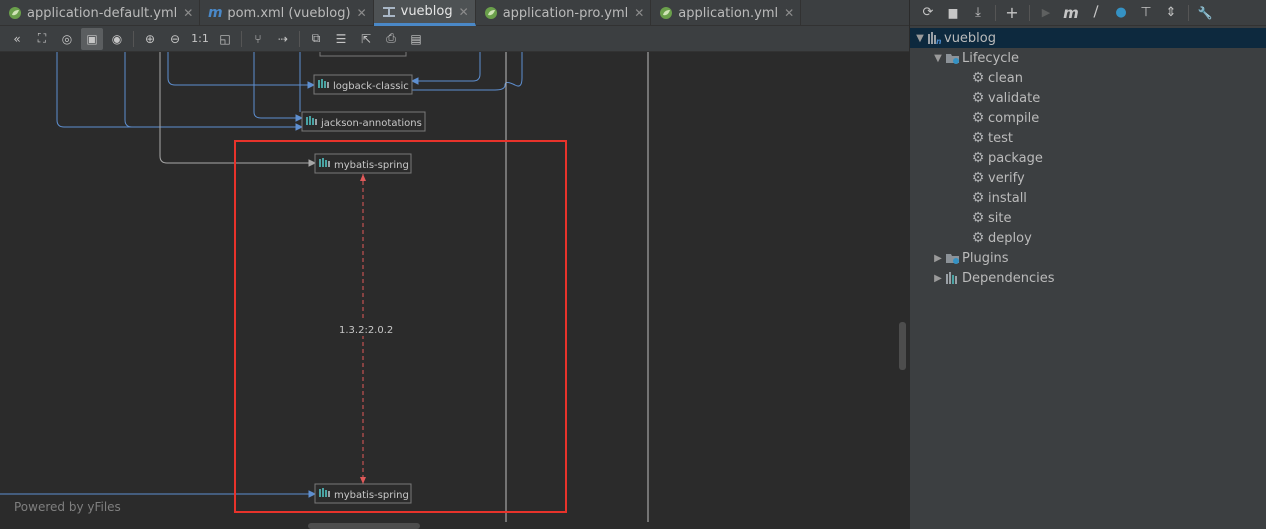 This screenshot has height=529, width=1266. What do you see at coordinates (371, 165) in the screenshot?
I see `node-label: mybatis-spring` at bounding box center [371, 165].